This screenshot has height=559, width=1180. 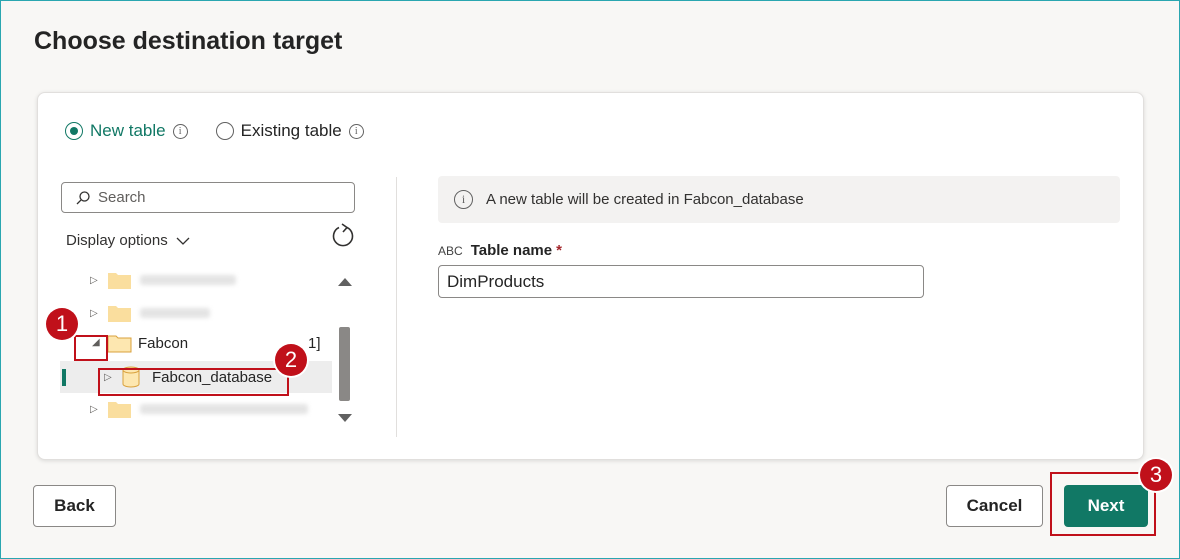 What do you see at coordinates (163, 343) in the screenshot?
I see `tree-item-label: Fabcon` at bounding box center [163, 343].